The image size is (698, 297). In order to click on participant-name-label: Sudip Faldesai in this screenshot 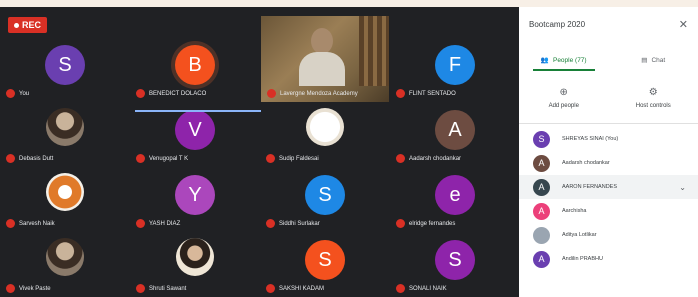, I will do `click(299, 158)`.